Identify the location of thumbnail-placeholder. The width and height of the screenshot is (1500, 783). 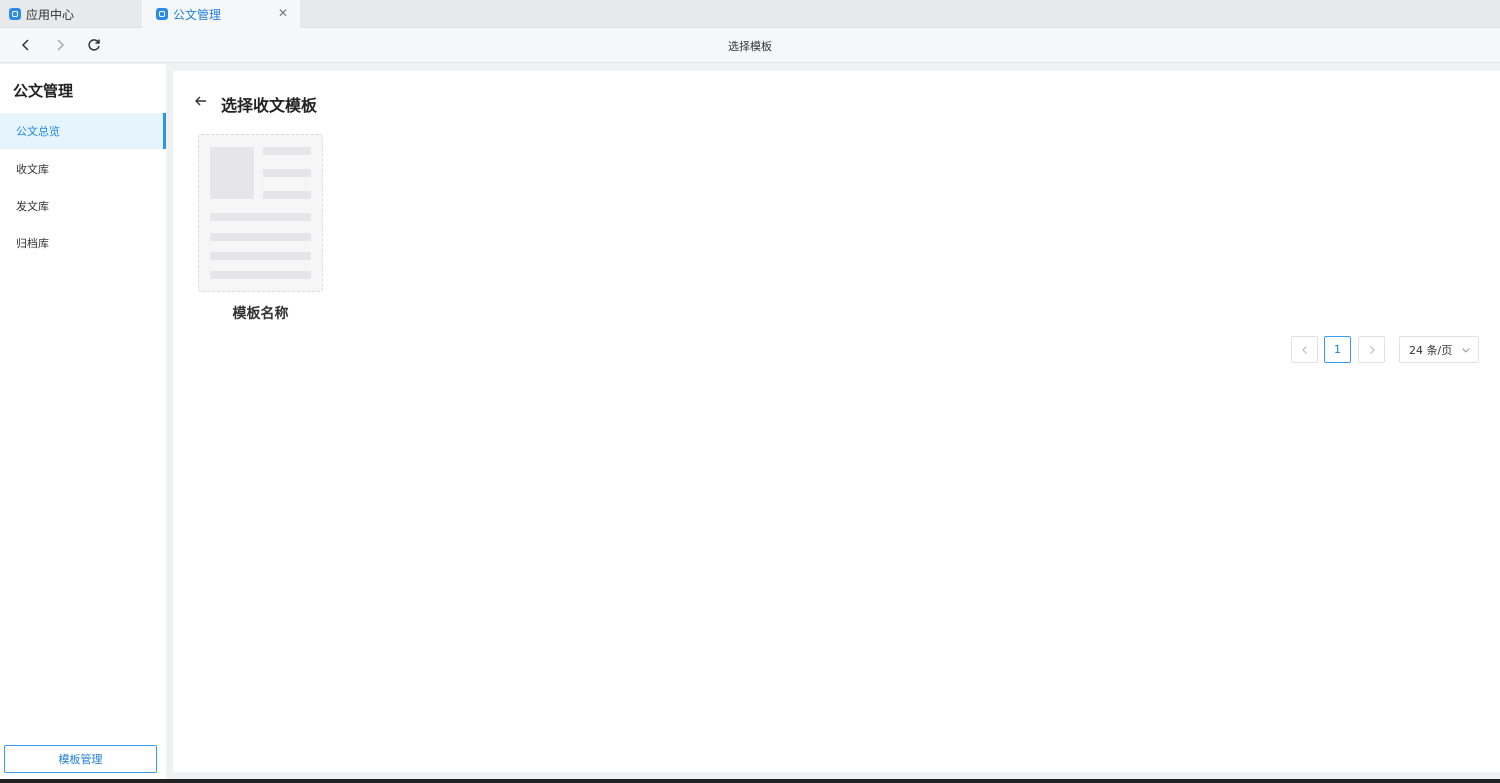
(232, 173).